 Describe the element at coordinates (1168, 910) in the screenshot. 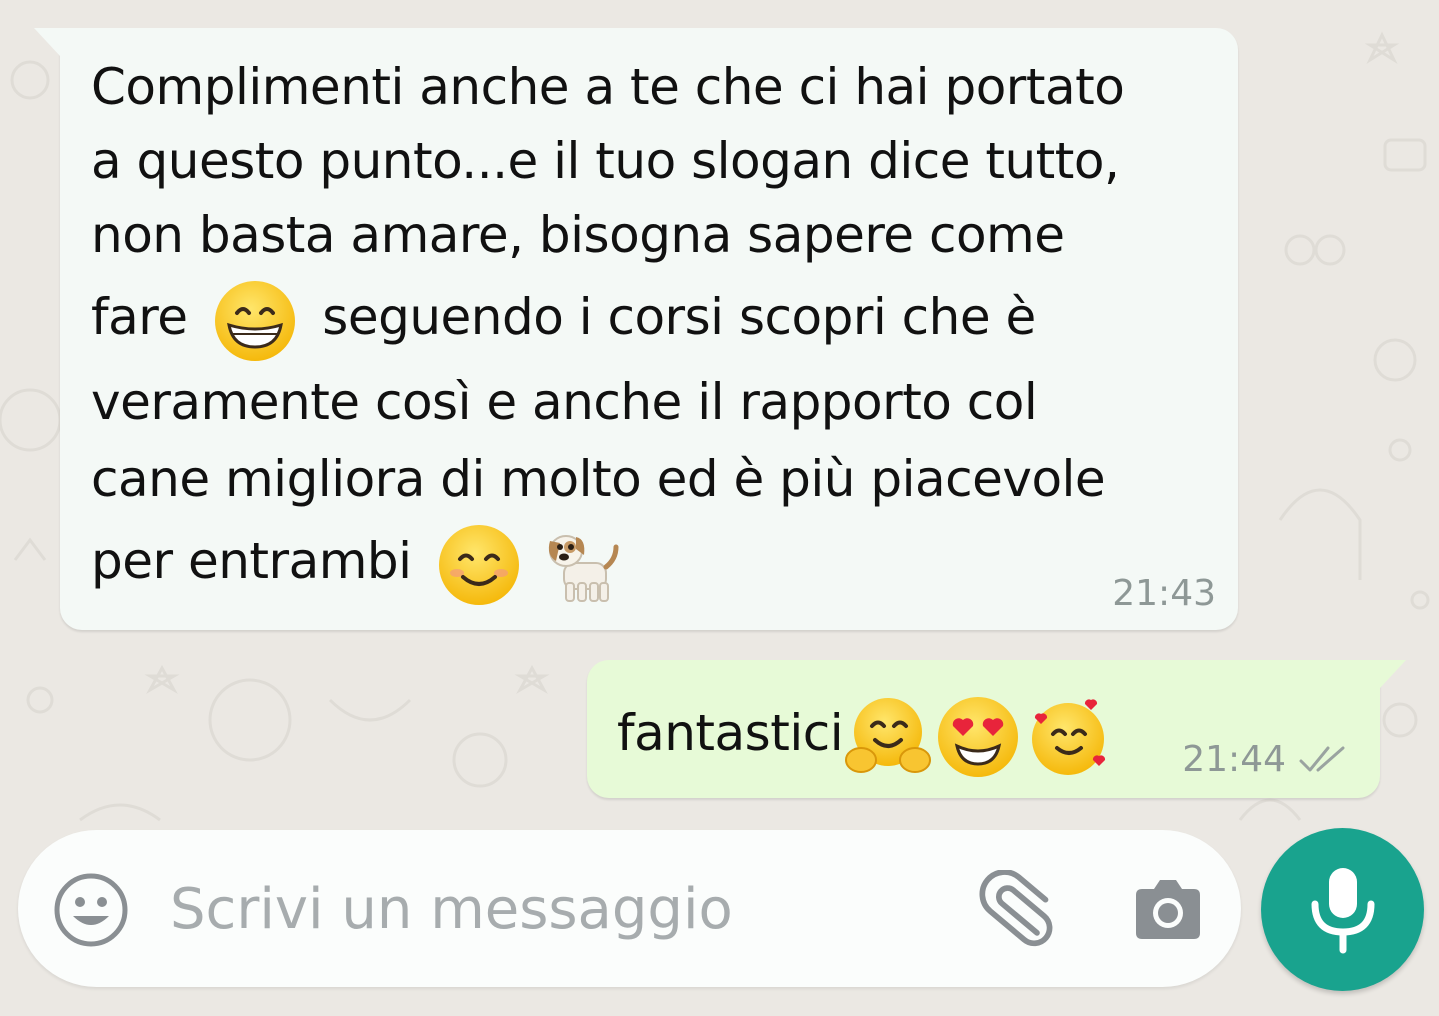

I see `camera-icon` at that location.